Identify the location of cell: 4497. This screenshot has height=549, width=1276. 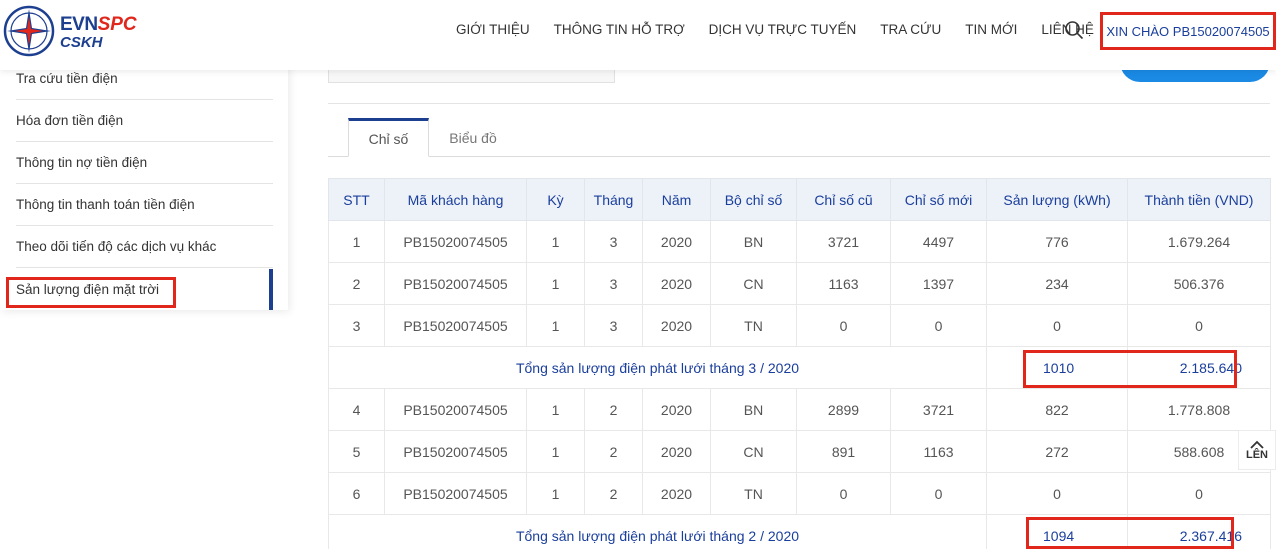
(938, 241).